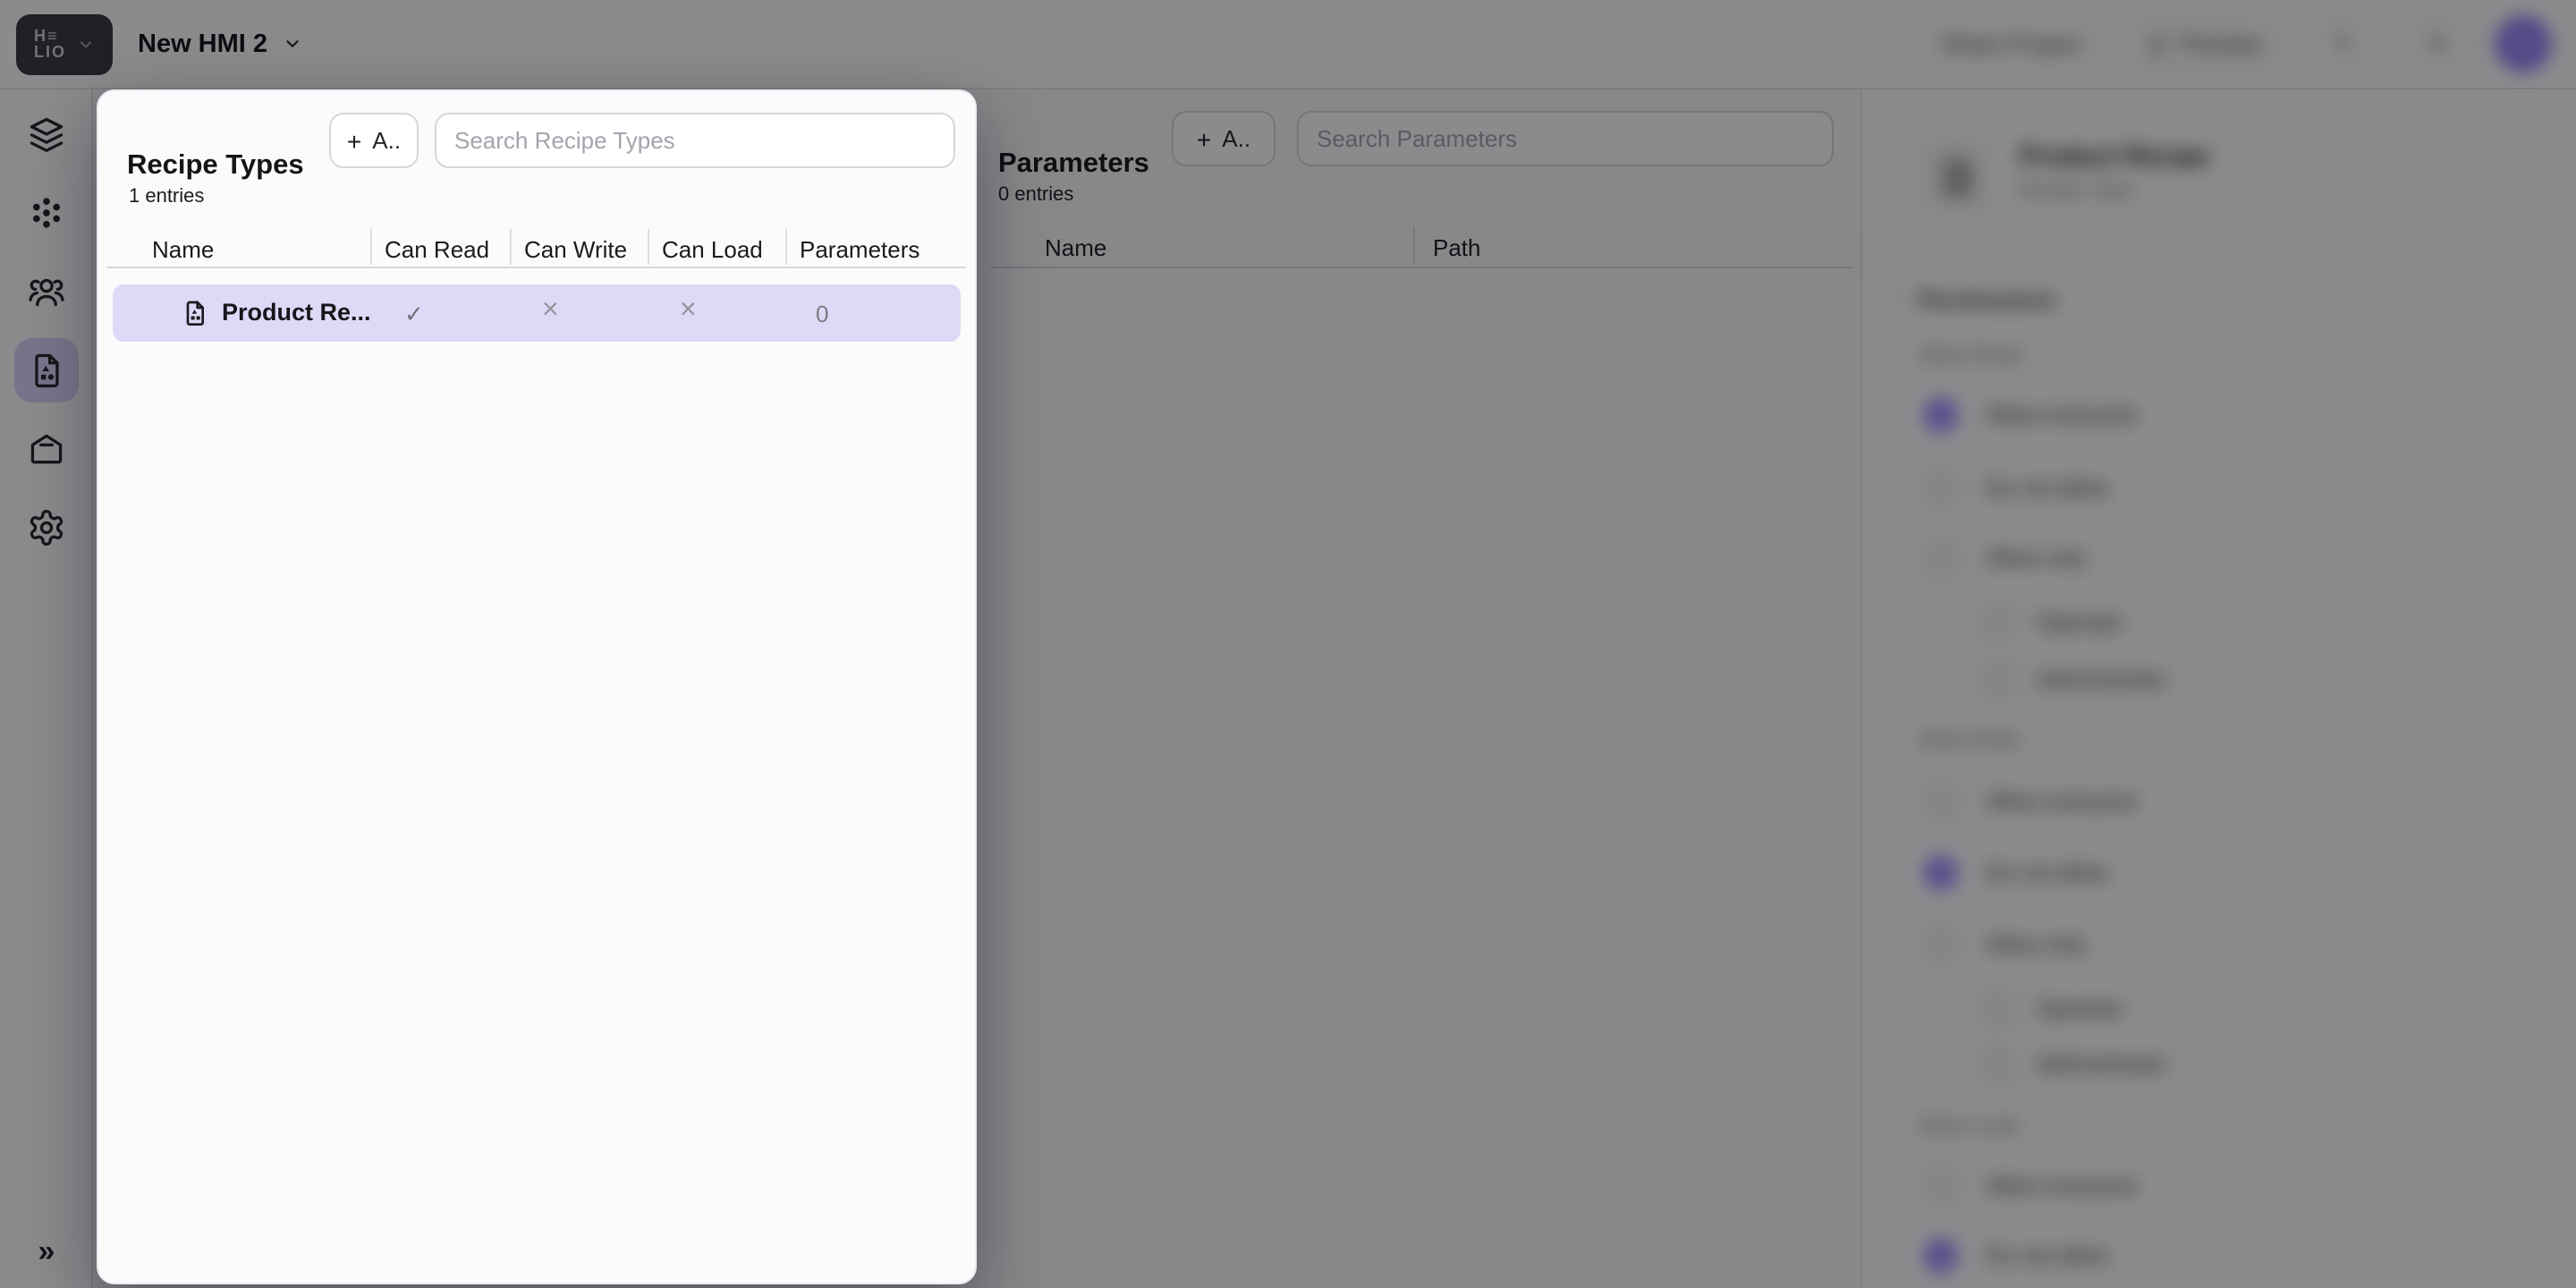 This screenshot has width=2576, height=1288. Describe the element at coordinates (537, 313) in the screenshot. I see `recipe-type-row-selected: Product Re... ✓ × × 0` at that location.